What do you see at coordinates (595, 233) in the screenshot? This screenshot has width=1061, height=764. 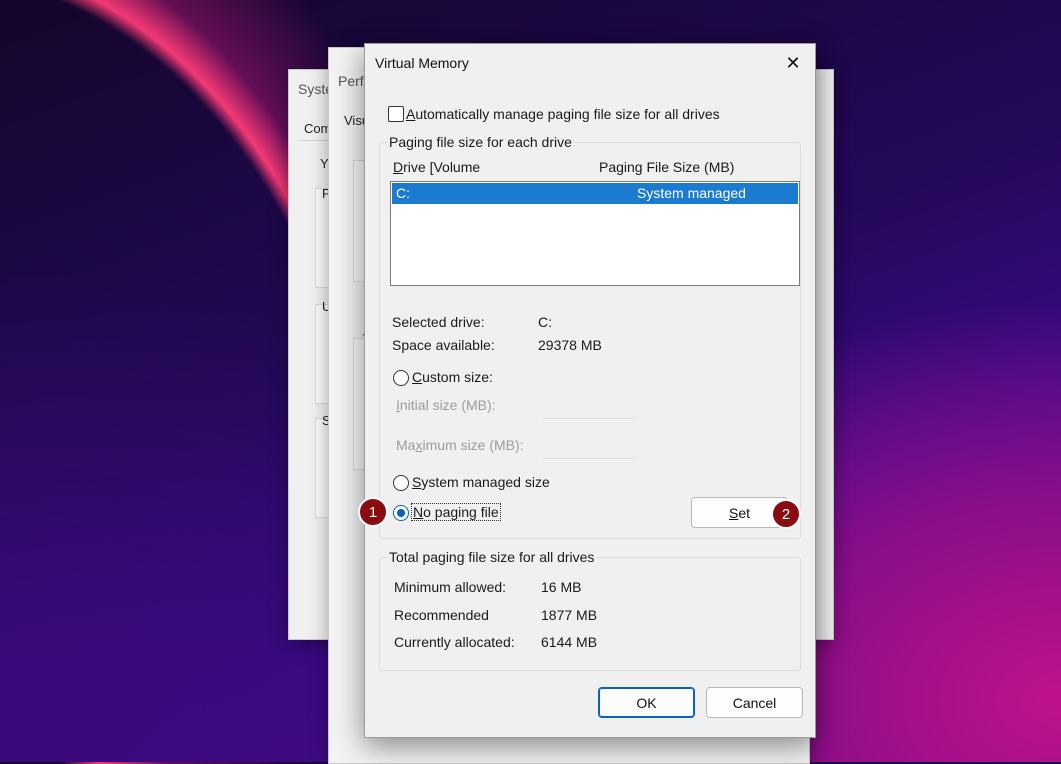 I see `drive-list: C: System managed` at bounding box center [595, 233].